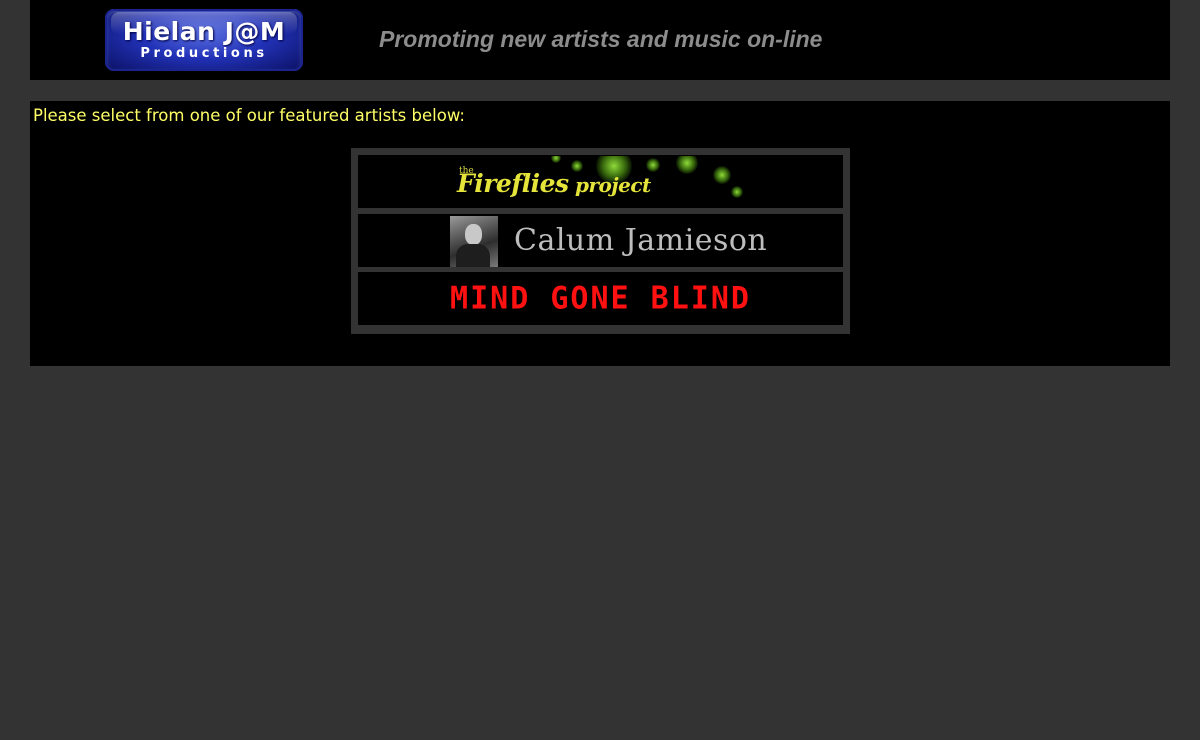 This screenshot has height=740, width=1200. I want to click on artist-link-fireflies-project: the Fireflies project, so click(600, 181).